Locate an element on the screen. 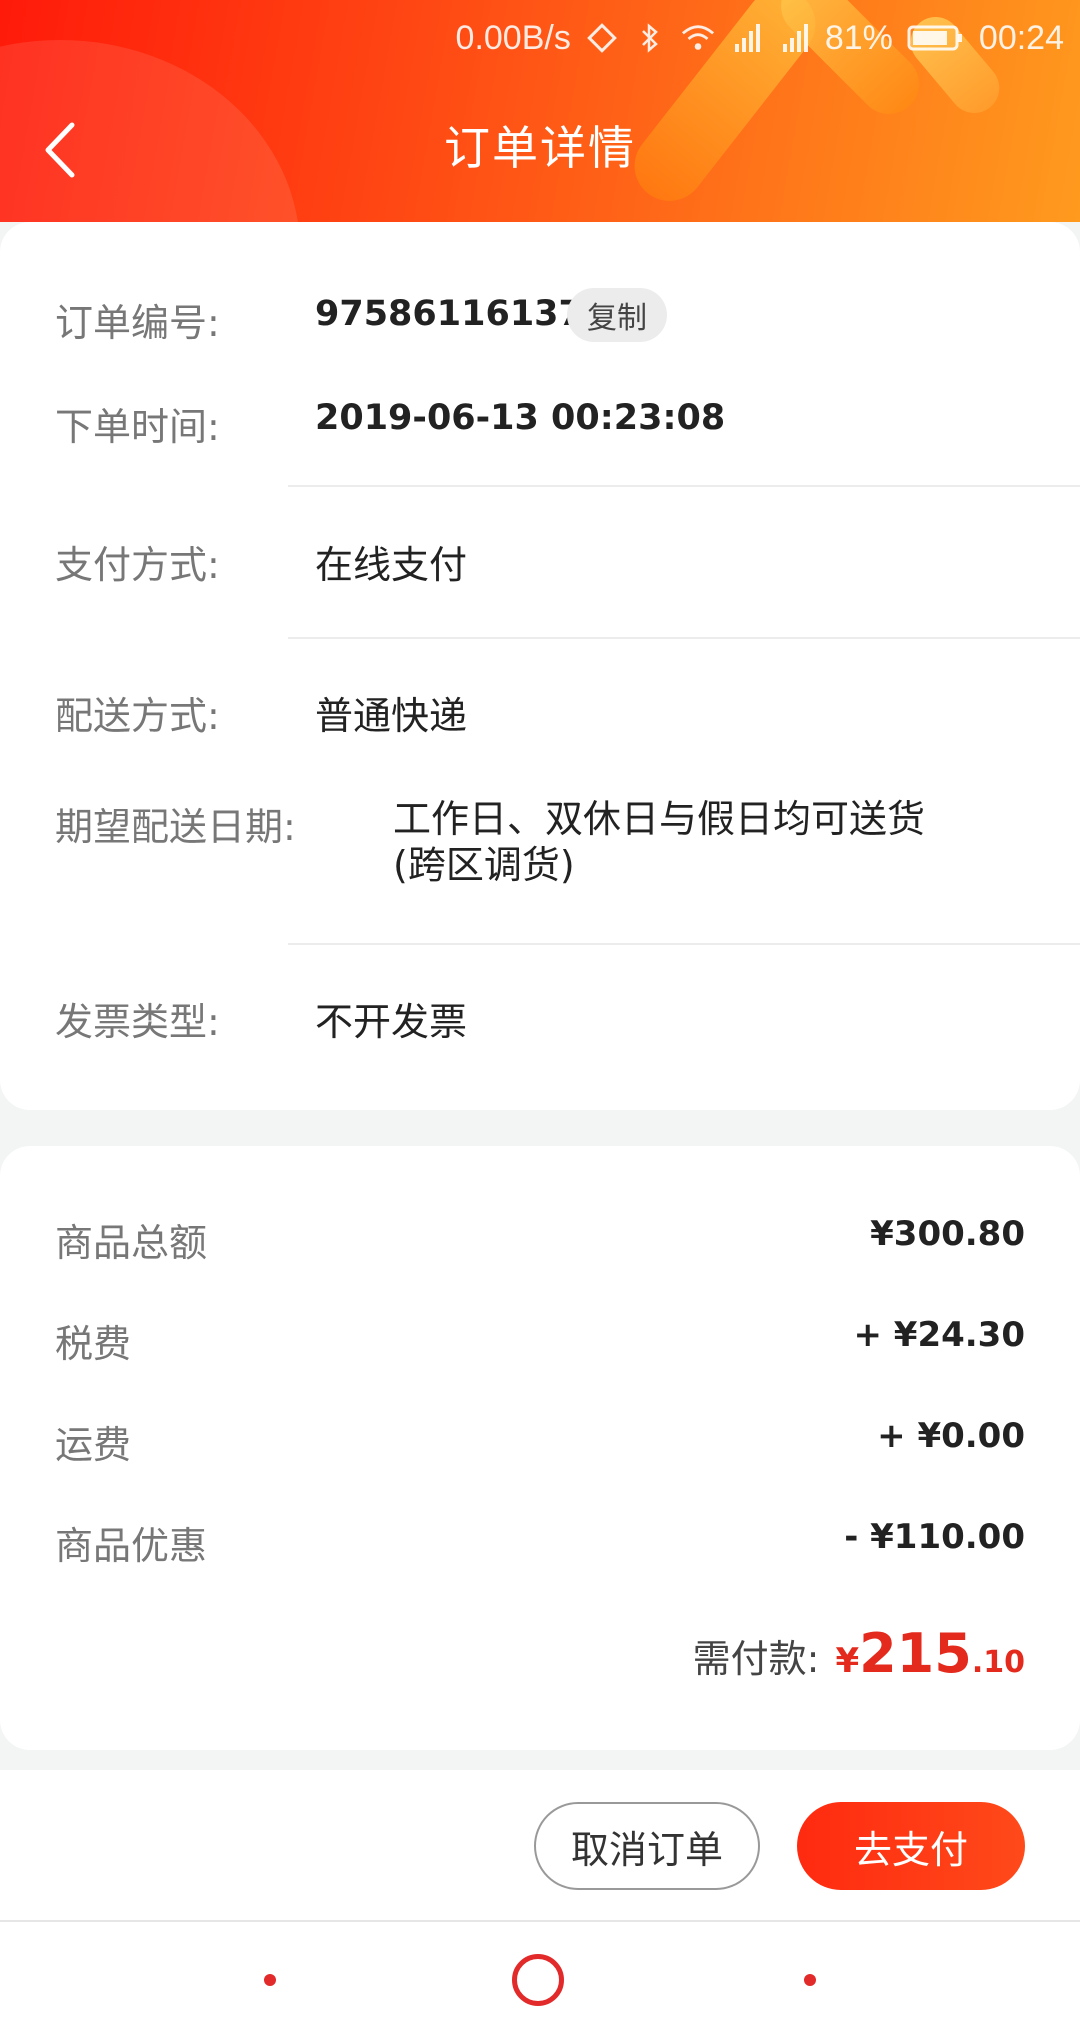  amount-due: 需付款: ¥ 215 .10 is located at coordinates (859, 1653).